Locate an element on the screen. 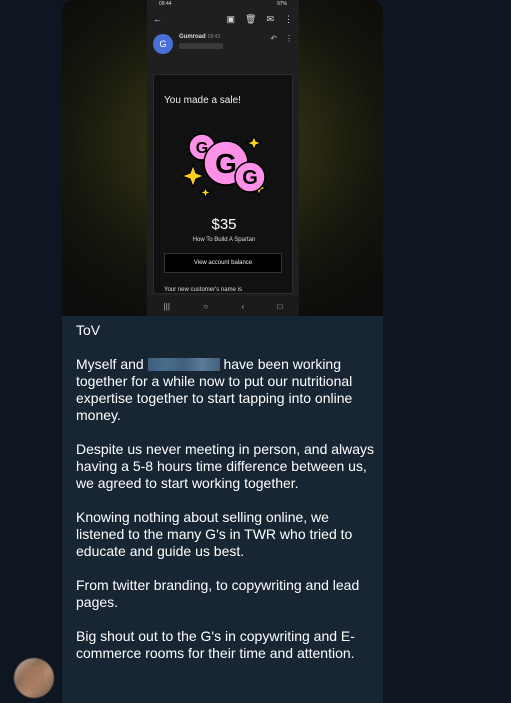 Image resolution: width=511 pixels, height=703 pixels. status-time: 09:44 is located at coordinates (165, 4).